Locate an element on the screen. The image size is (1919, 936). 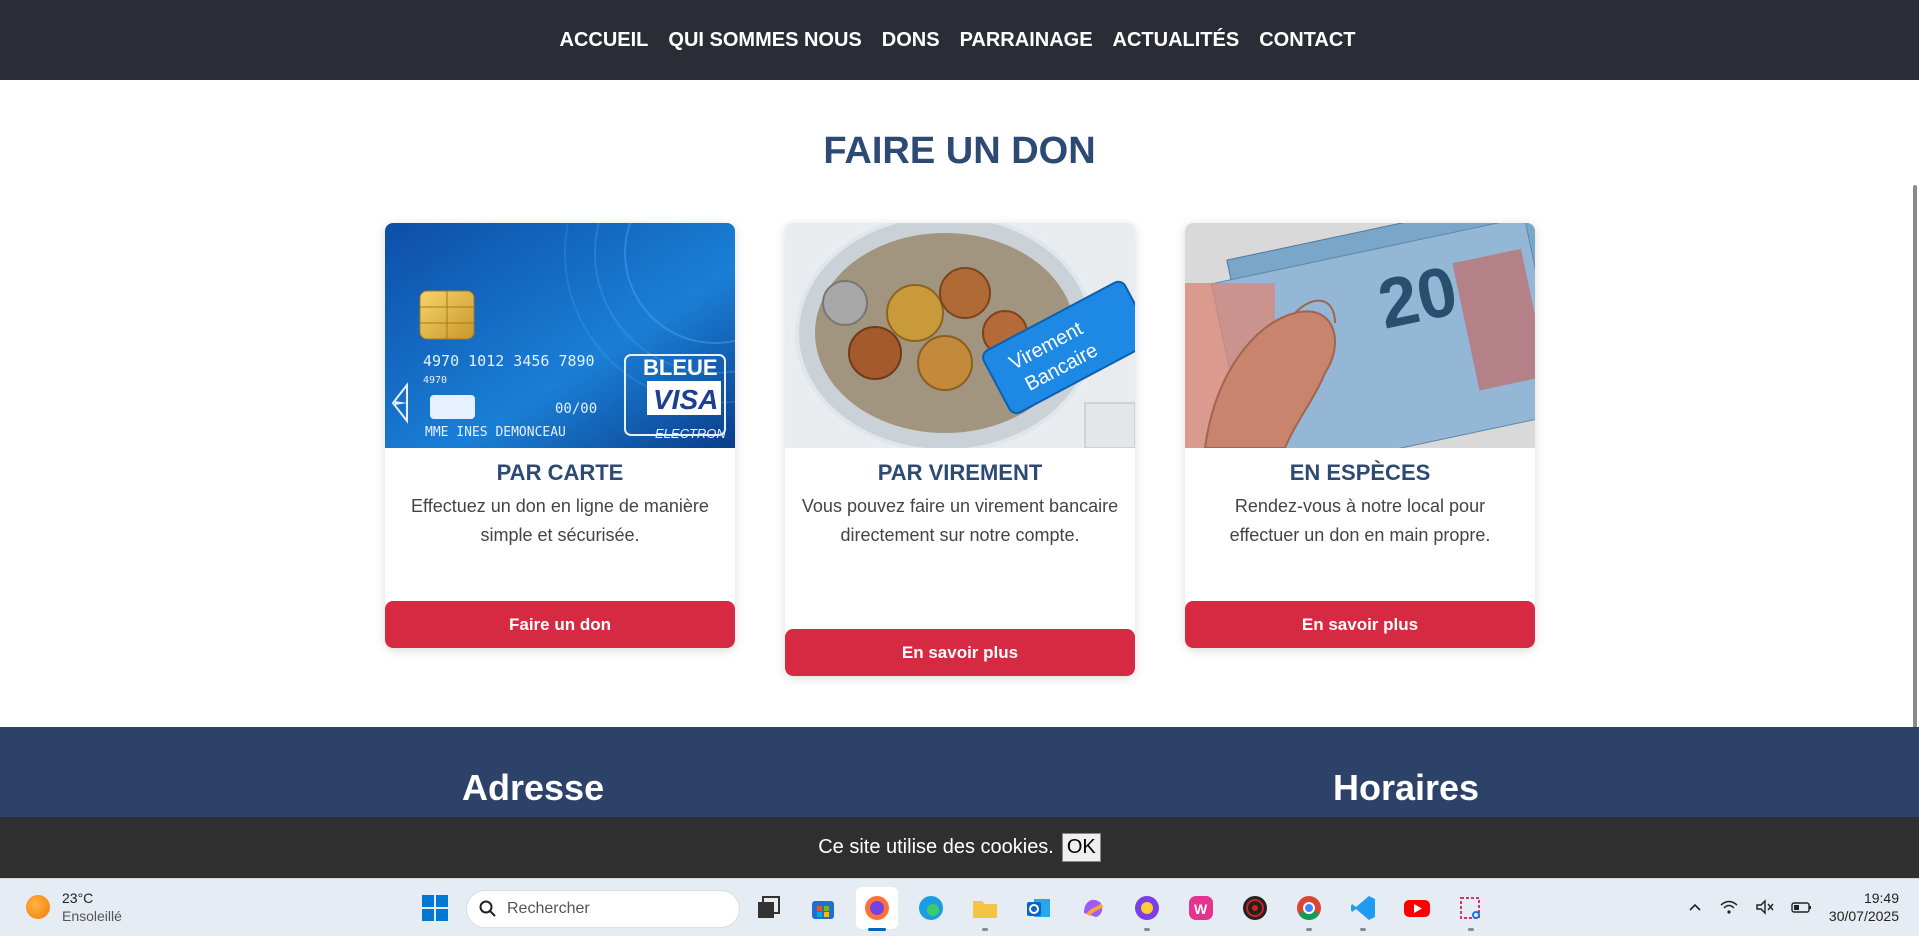
edge-icon is located at coordinates (931, 908).